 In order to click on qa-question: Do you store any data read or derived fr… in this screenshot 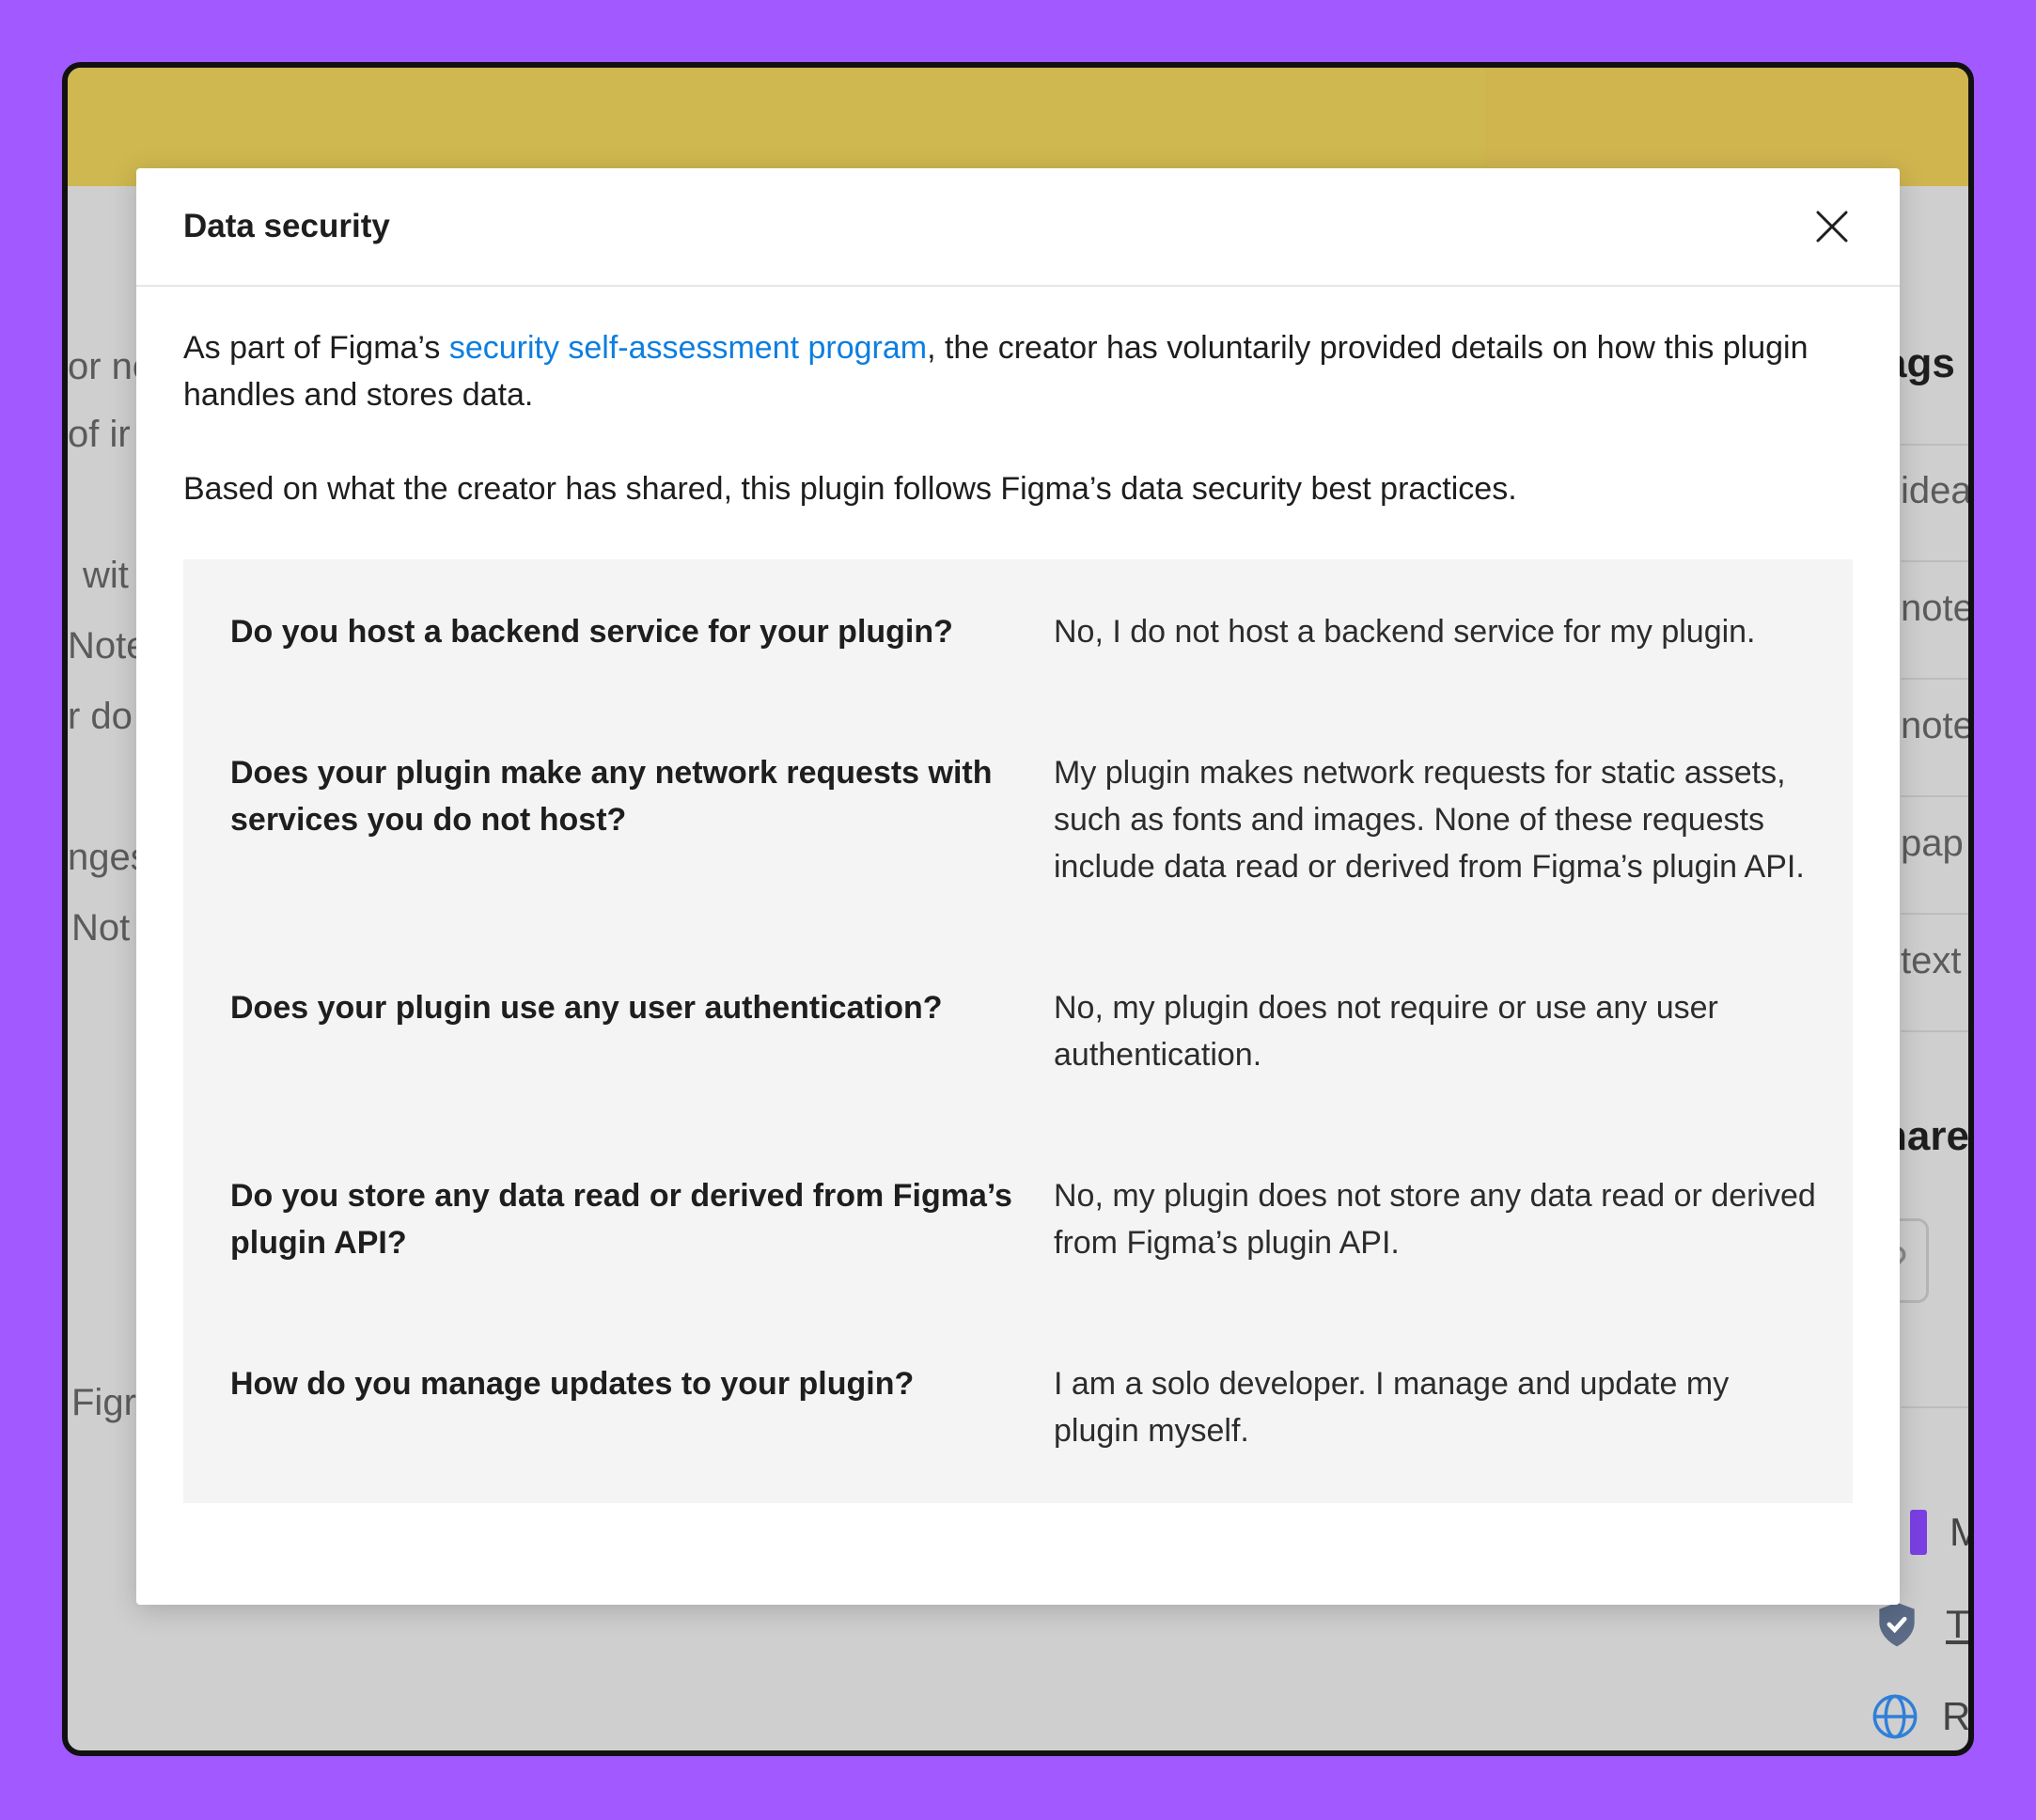, I will do `click(621, 1219)`.